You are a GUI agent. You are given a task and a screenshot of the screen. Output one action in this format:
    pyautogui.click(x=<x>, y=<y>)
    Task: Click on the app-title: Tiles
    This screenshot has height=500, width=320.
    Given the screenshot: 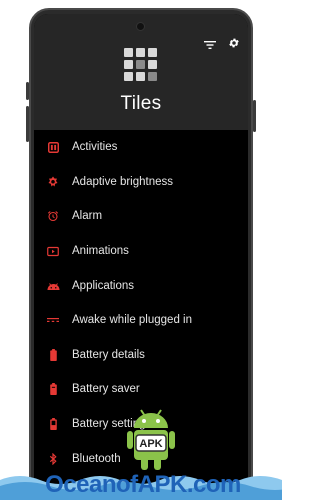 What is the action you would take?
    pyautogui.click(x=141, y=103)
    